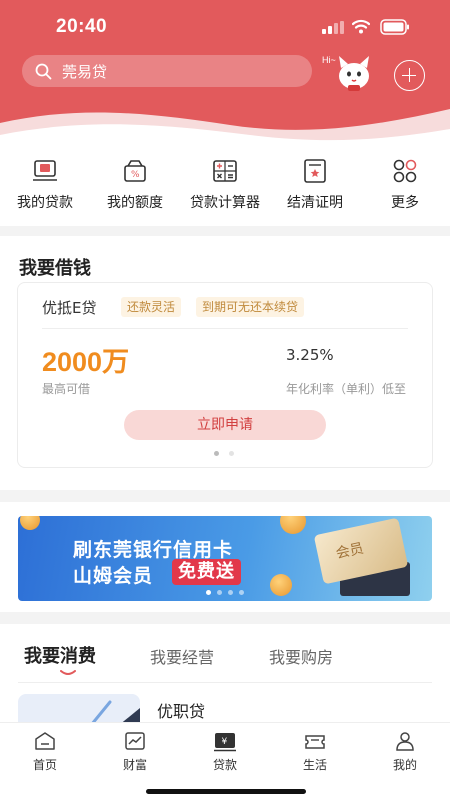  I want to click on quick-menu: 我的贷款 % 我的额度 贷款计算器 结清证明 更多, so click(225, 187).